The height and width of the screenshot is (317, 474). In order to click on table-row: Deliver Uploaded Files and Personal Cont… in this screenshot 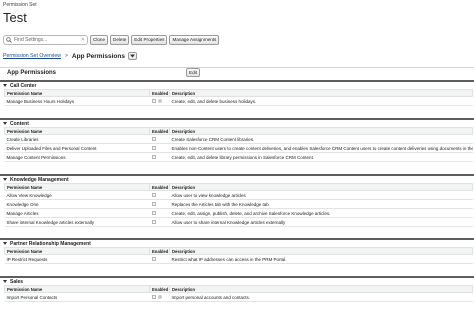, I will do `click(238, 148)`.